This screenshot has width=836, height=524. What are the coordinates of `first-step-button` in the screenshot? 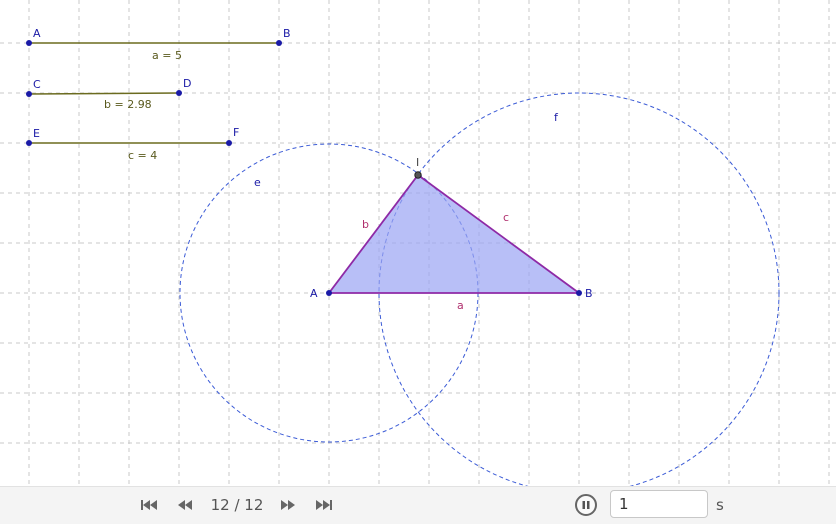 It's located at (149, 505).